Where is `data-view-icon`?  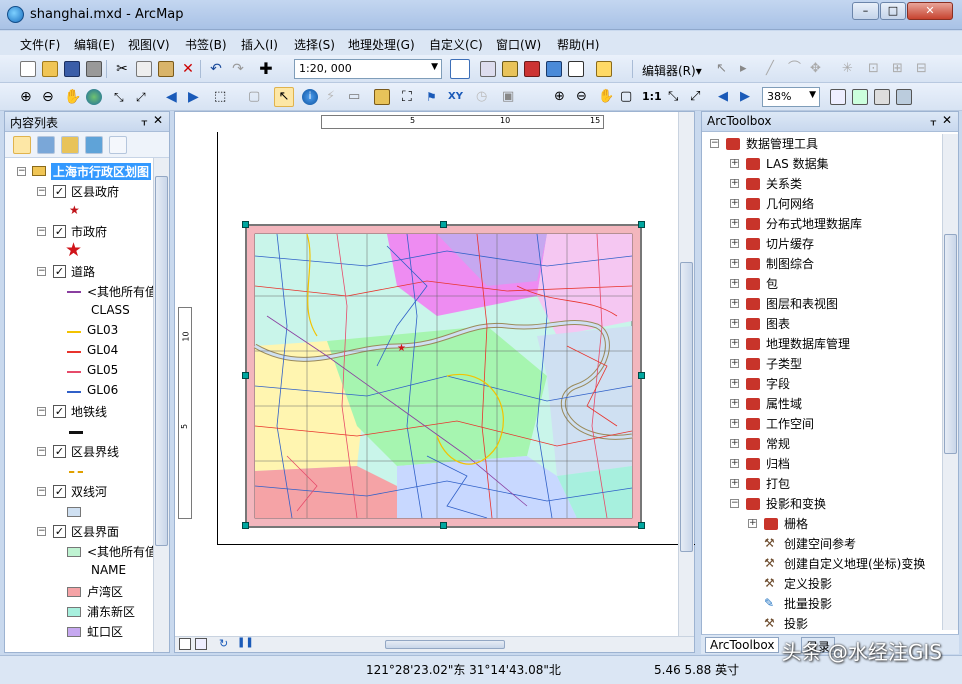 data-view-icon is located at coordinates (185, 644).